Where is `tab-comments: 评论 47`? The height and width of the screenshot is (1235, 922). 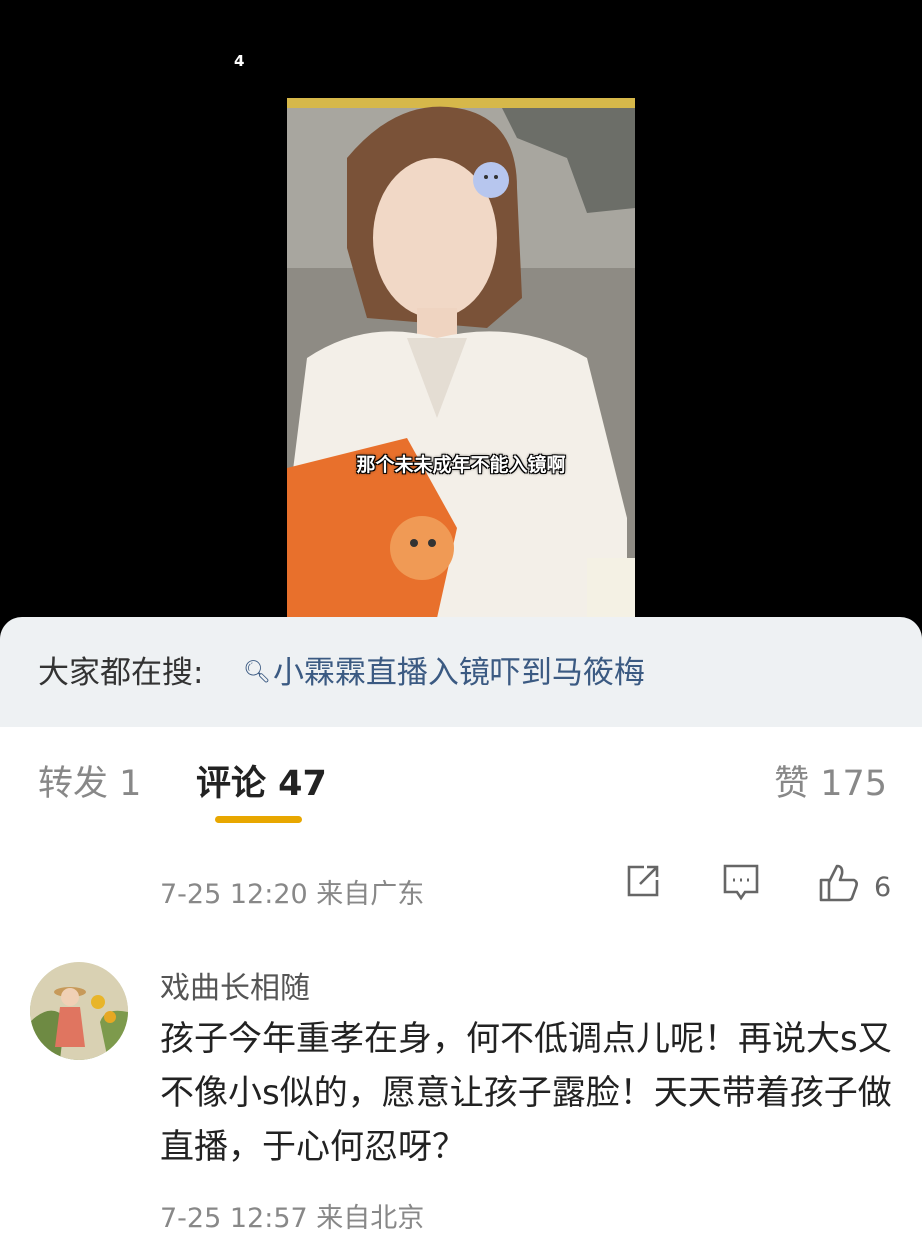 tab-comments: 评论 47 is located at coordinates (261, 780).